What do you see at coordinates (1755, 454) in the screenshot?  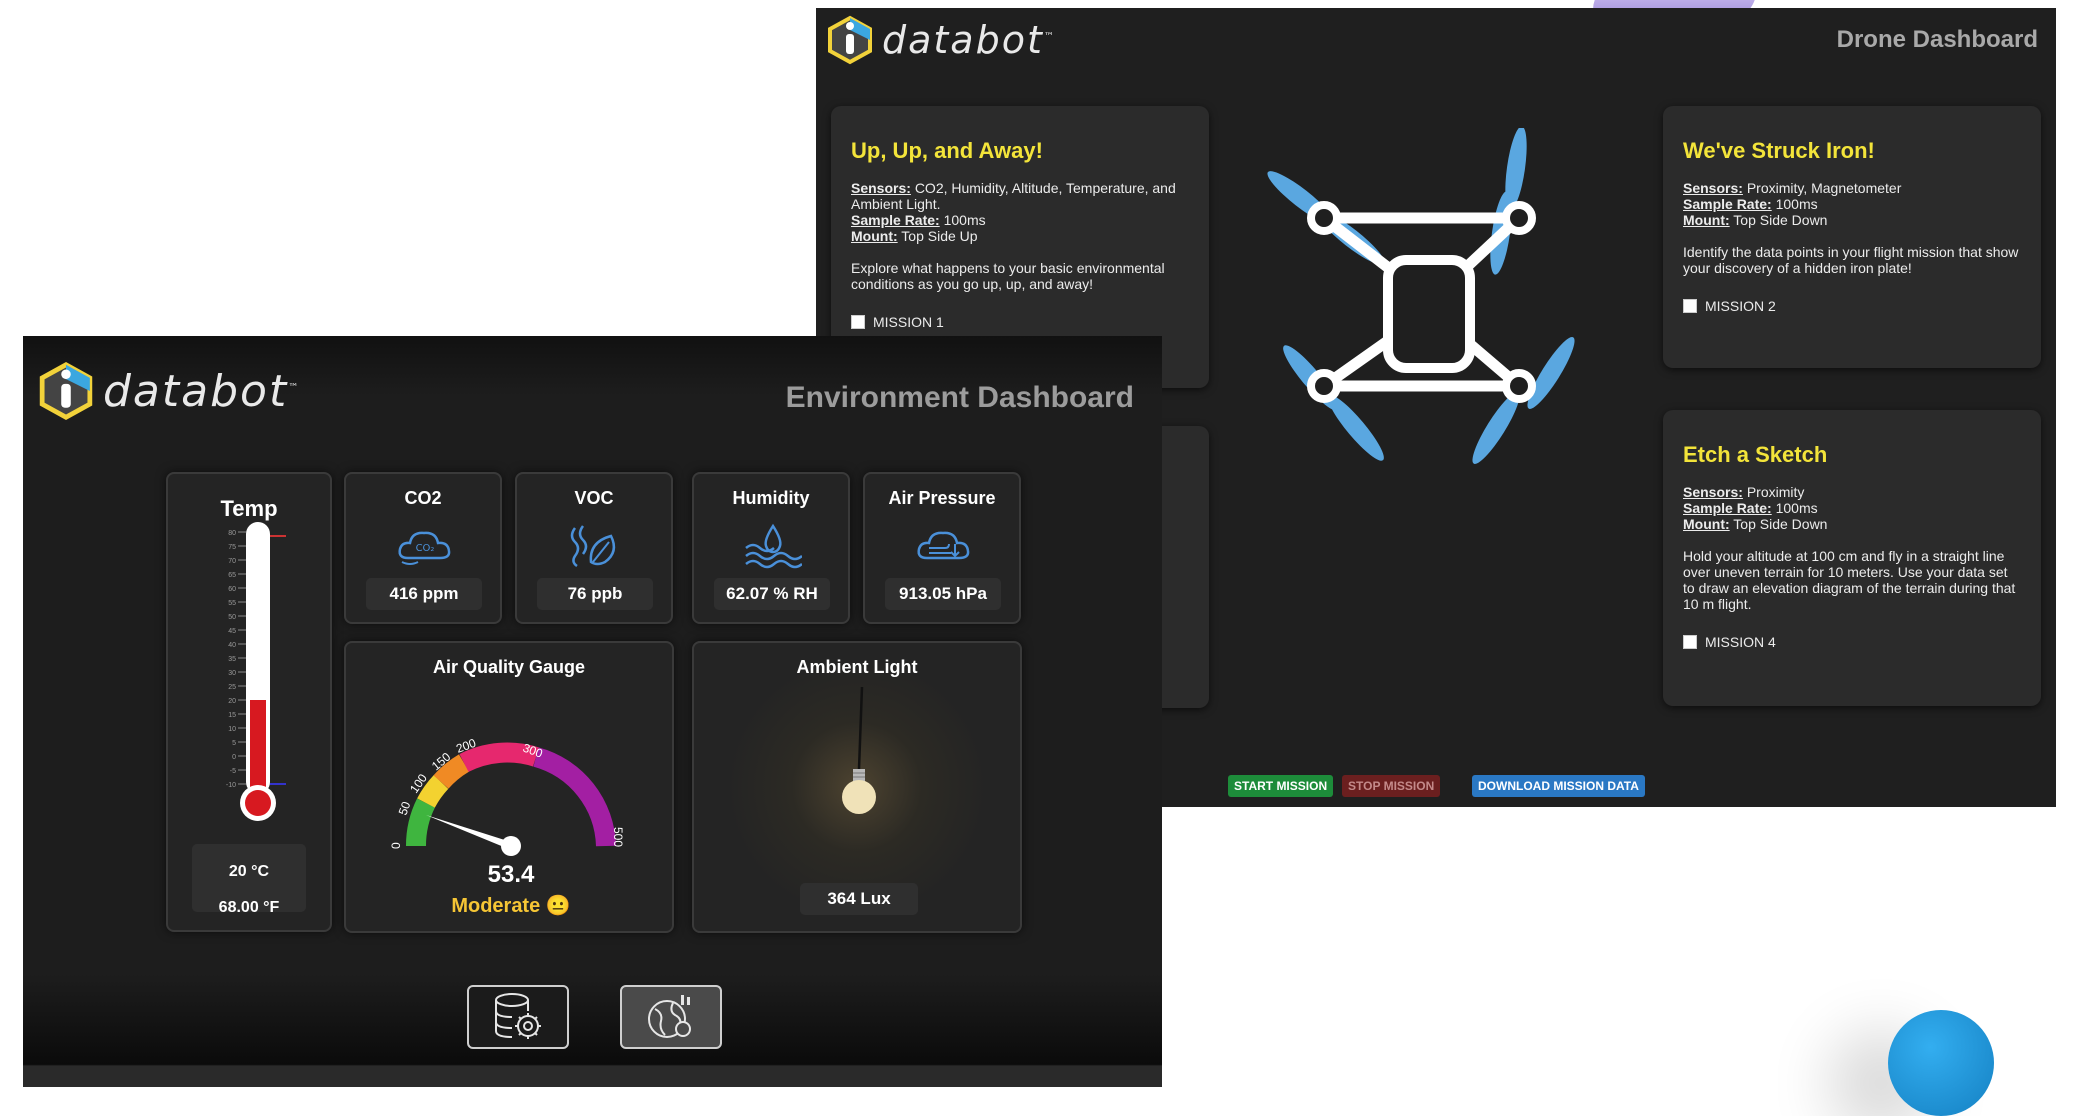 I see `mission-title: Etch a Sketch` at bounding box center [1755, 454].